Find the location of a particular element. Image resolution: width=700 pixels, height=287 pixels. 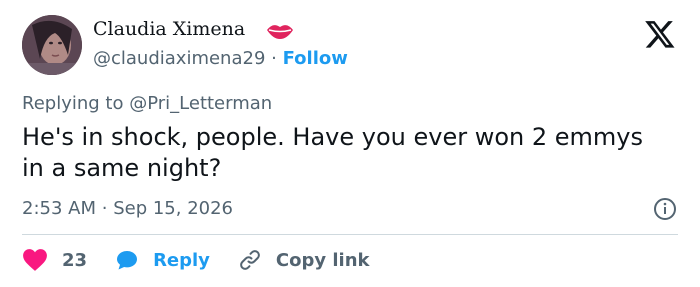

tweet-date: Sep 15, 2026 is located at coordinates (173, 208).